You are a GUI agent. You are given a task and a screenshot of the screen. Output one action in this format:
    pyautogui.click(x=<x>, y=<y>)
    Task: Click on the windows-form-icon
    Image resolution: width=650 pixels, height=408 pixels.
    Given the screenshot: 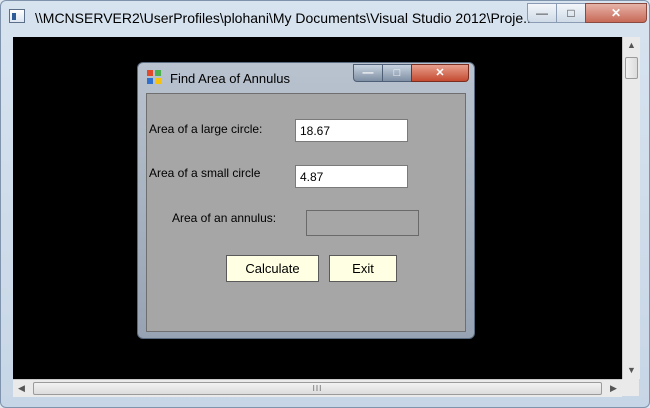 What is the action you would take?
    pyautogui.click(x=154, y=77)
    